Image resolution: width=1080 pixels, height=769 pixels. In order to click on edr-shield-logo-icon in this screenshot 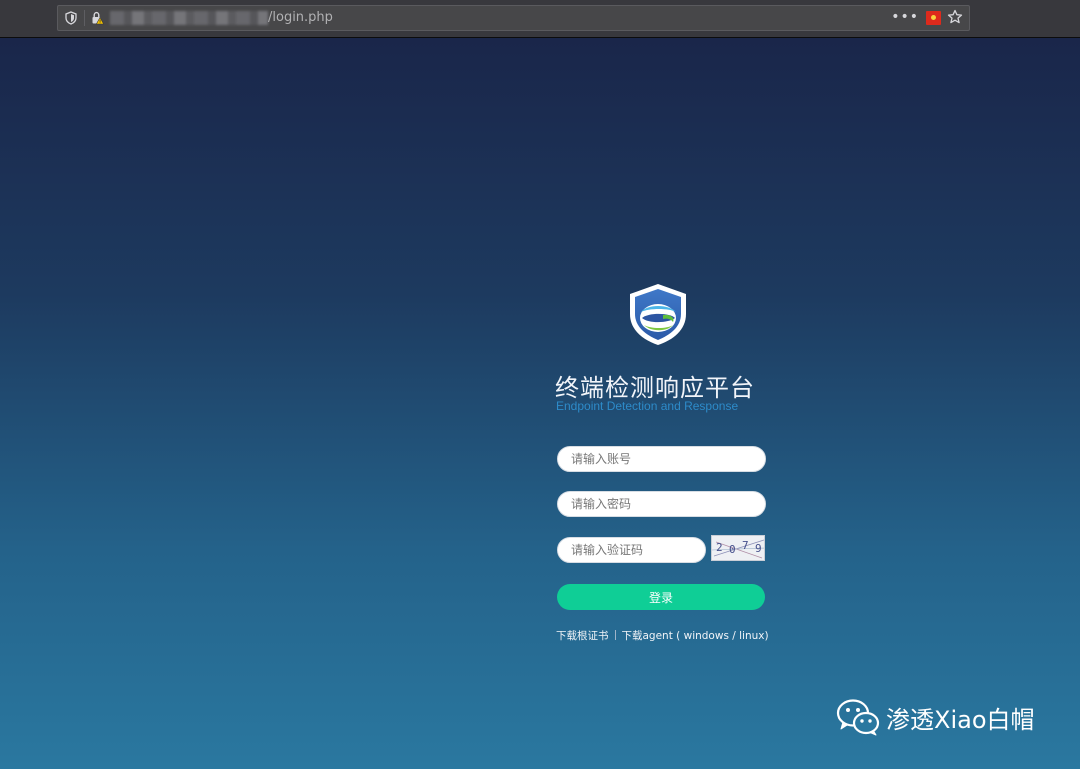, I will do `click(658, 314)`.